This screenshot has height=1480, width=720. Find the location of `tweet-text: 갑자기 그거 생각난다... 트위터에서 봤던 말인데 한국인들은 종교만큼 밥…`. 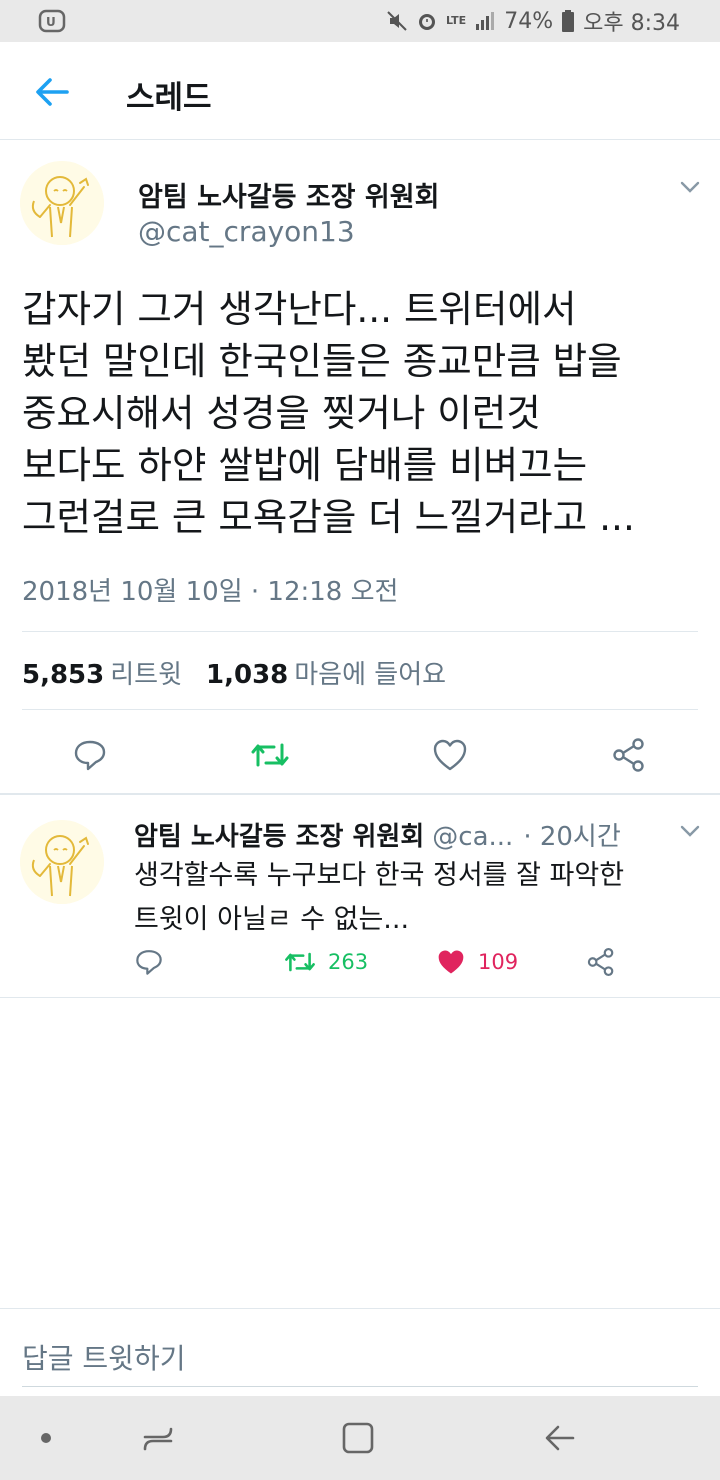

tweet-text: 갑자기 그거 생각난다... 트위터에서 봤던 말인데 한국인들은 종교만큼 밥… is located at coordinates (328, 413).